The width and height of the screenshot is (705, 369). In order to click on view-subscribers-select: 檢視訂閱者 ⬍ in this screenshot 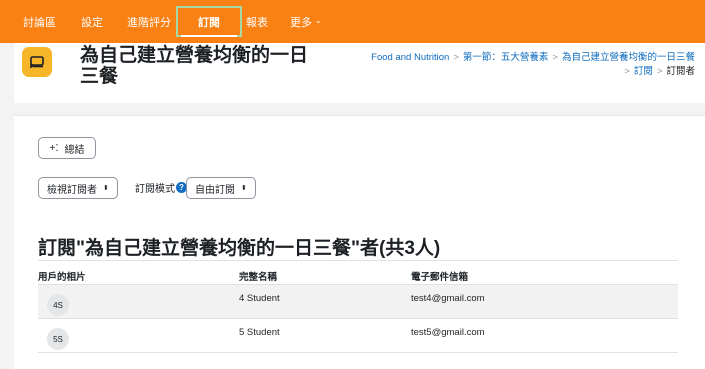, I will do `click(78, 188)`.